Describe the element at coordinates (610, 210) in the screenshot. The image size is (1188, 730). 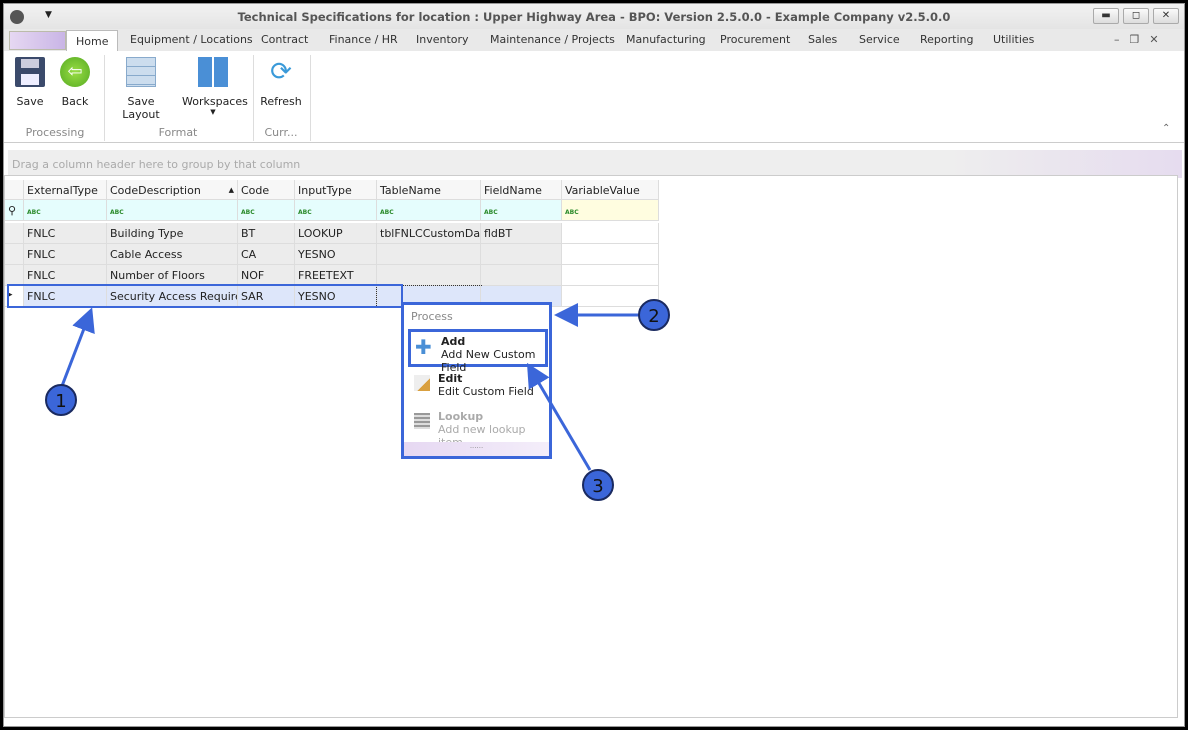
I see `filter-cell-variablevalue: ABC` at that location.